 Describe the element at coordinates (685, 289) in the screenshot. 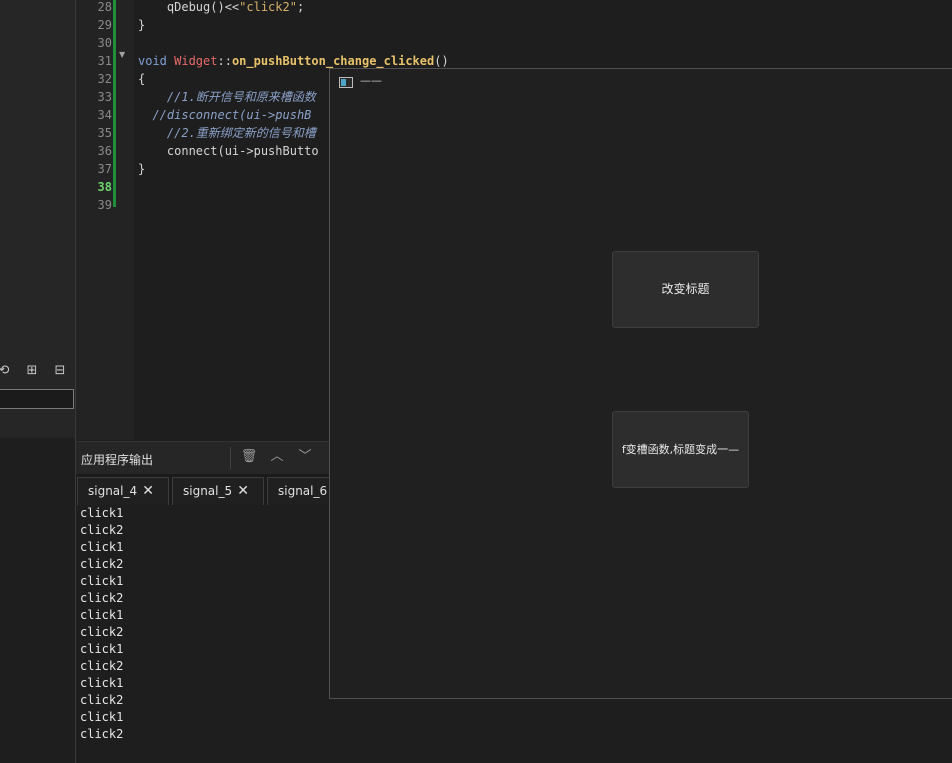

I see `change-title-button: 改变标题` at that location.